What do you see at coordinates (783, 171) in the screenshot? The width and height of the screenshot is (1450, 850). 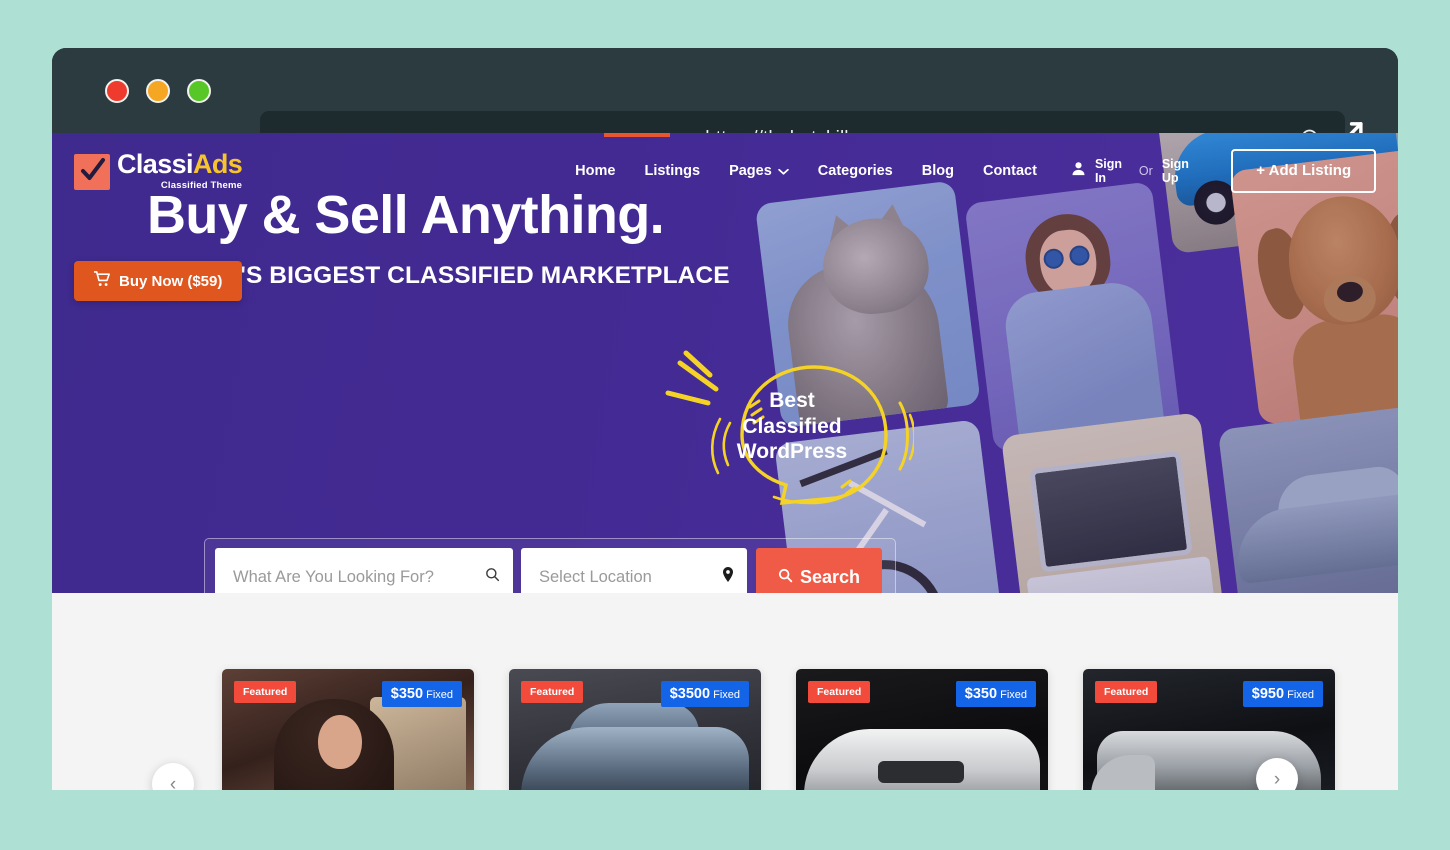 I see `chevron-down-icon` at bounding box center [783, 171].